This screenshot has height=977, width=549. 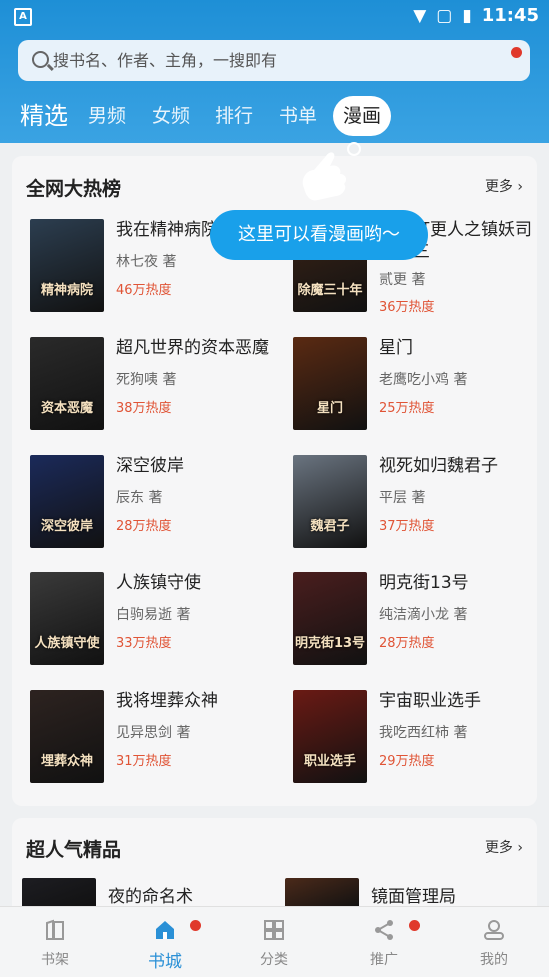 What do you see at coordinates (402, 280) in the screenshot?
I see `book-author: 贰更 著` at bounding box center [402, 280].